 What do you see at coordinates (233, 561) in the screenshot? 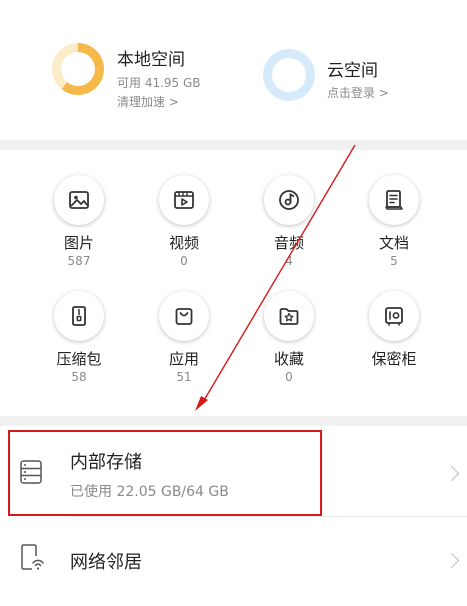
I see `network-neighbors-row: 网络邻居` at bounding box center [233, 561].